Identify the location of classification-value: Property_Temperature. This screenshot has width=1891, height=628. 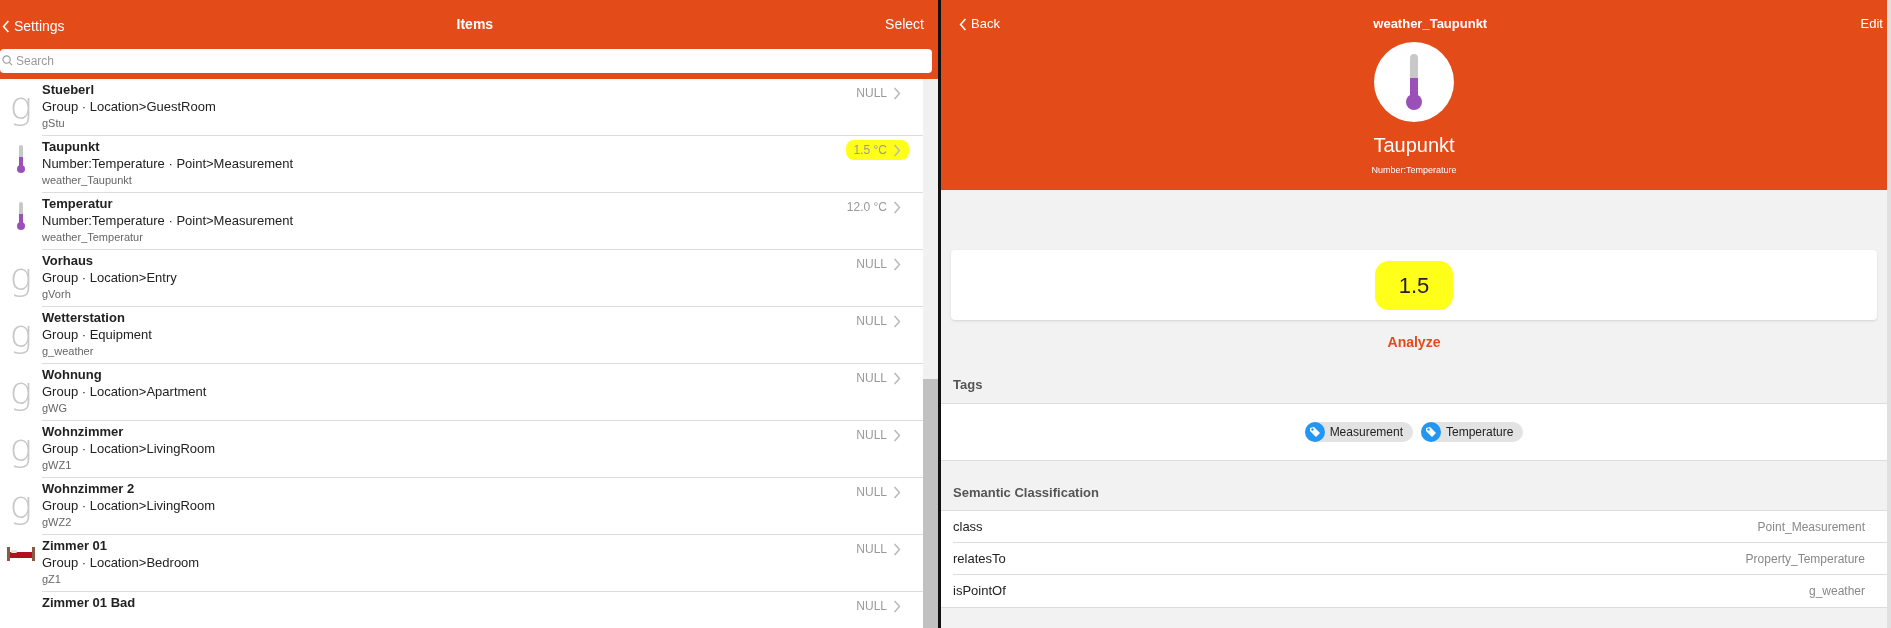
(1805, 559).